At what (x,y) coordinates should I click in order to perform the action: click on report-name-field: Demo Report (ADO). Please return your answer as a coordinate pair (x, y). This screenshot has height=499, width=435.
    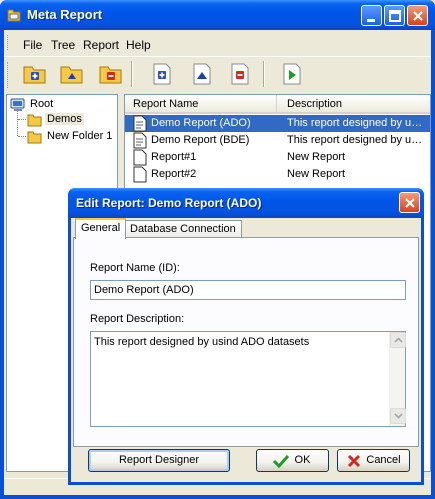
    Looking at the image, I should click on (248, 290).